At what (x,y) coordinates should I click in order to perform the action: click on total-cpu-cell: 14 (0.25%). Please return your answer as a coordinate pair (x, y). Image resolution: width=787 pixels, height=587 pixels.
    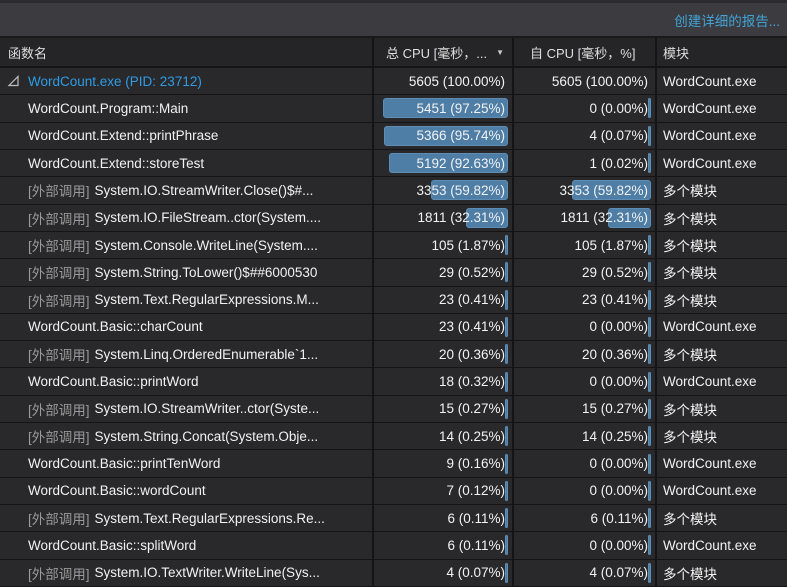
    Looking at the image, I should click on (444, 436).